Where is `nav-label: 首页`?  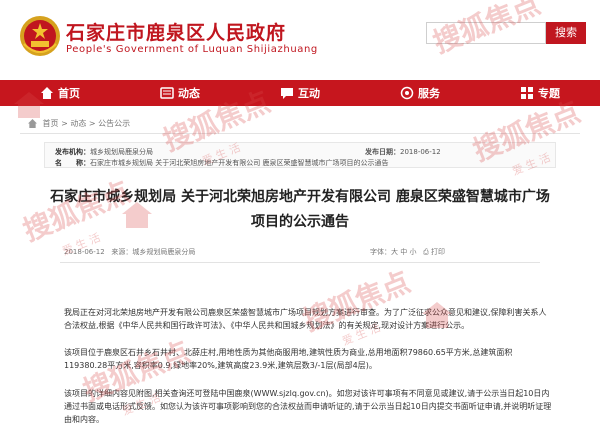
nav-label: 首页 is located at coordinates (69, 93).